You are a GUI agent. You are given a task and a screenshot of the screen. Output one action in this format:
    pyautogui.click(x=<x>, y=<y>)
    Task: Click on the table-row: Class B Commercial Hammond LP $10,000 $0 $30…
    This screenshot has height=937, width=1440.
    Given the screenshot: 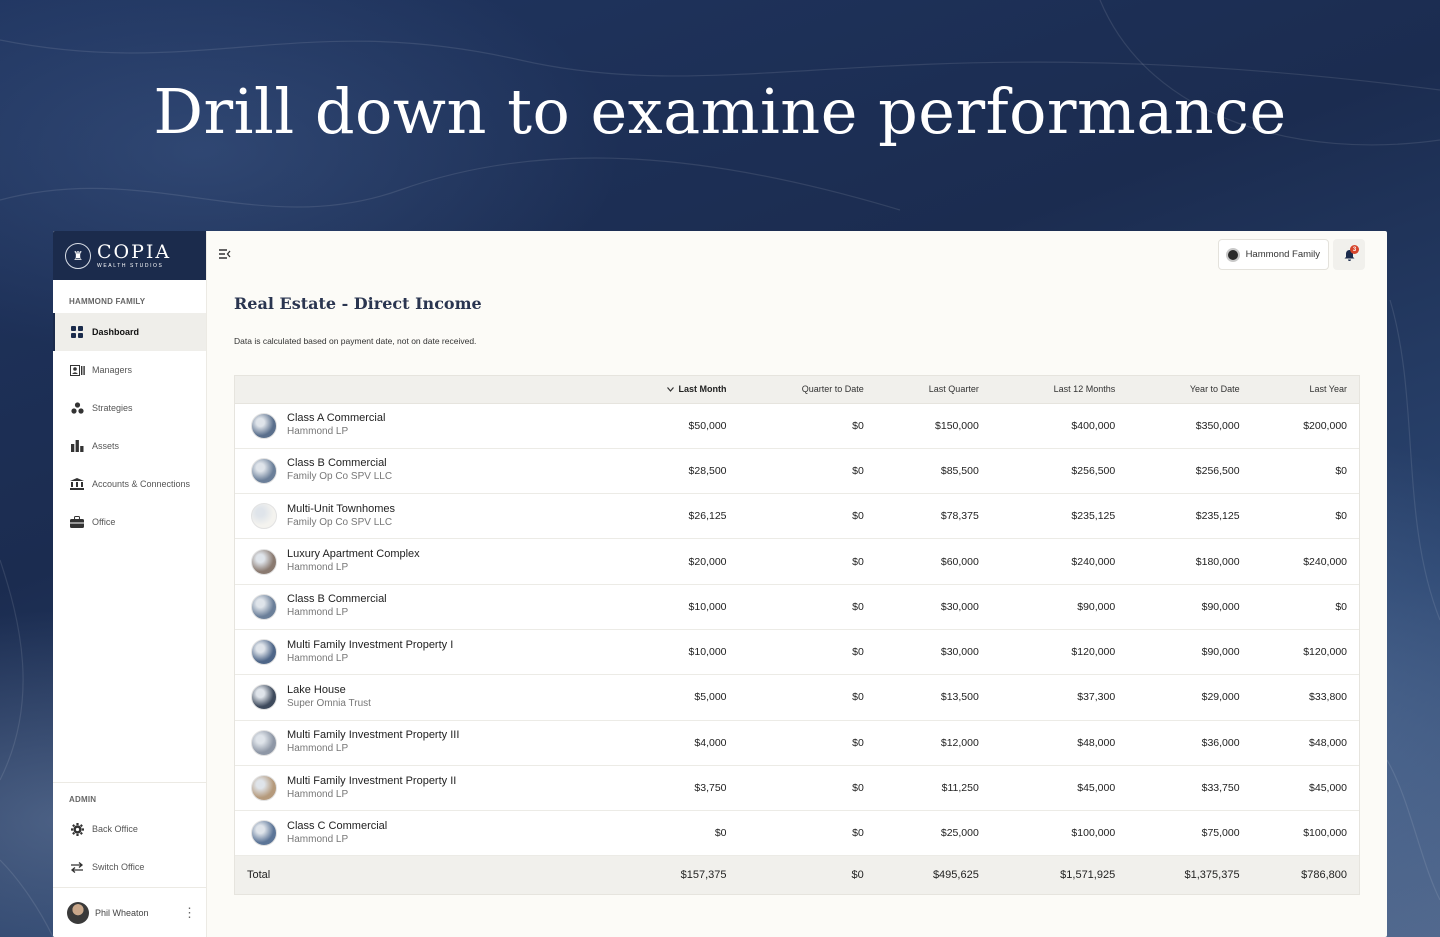 What is the action you would take?
    pyautogui.click(x=797, y=607)
    